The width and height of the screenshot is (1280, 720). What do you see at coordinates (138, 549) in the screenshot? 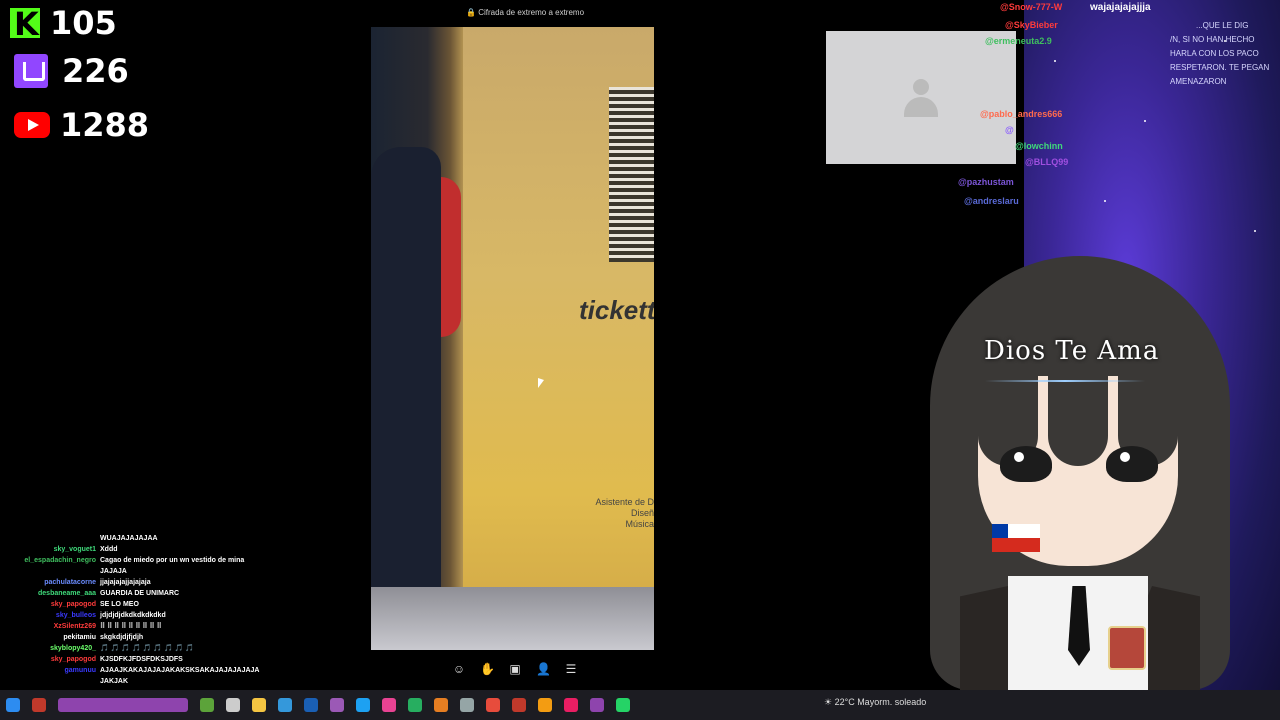
I see `chat-row: sky_voguet1 Xddd` at bounding box center [138, 549].